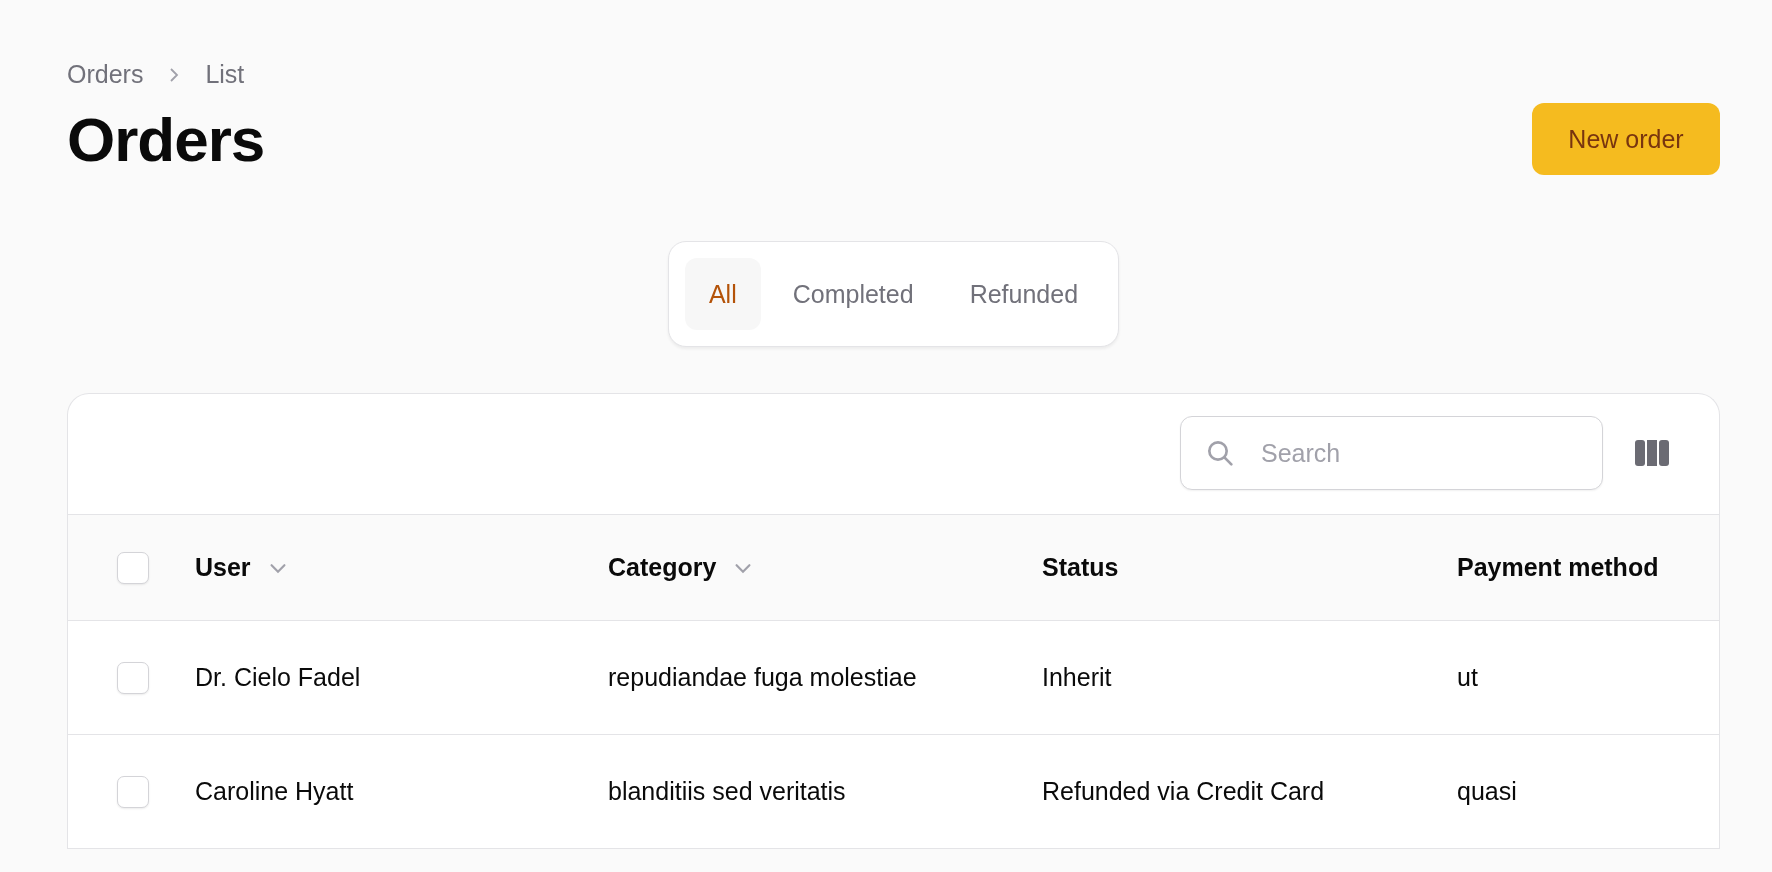  Describe the element at coordinates (722, 294) in the screenshot. I see `tab: All` at that location.